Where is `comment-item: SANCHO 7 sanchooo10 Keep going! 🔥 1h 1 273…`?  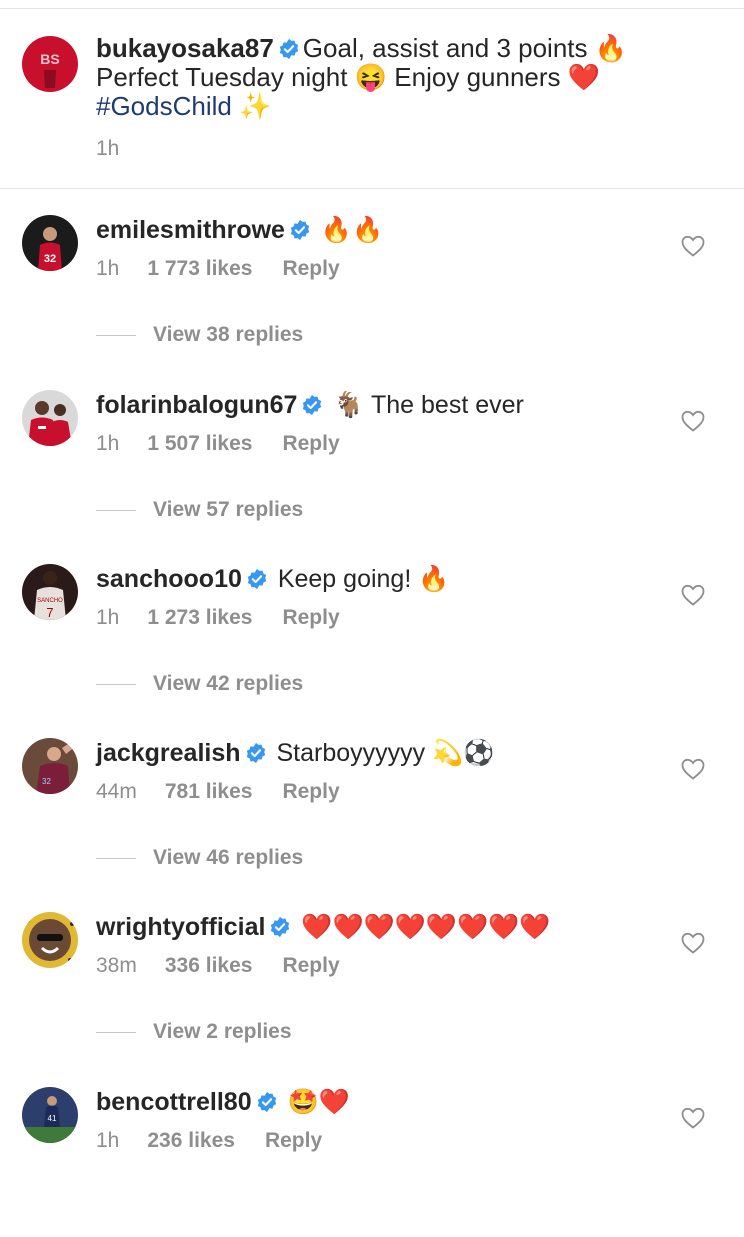 comment-item: SANCHO 7 sanchooo10 Keep going! 🔥 1h 1 273… is located at coordinates (372, 639).